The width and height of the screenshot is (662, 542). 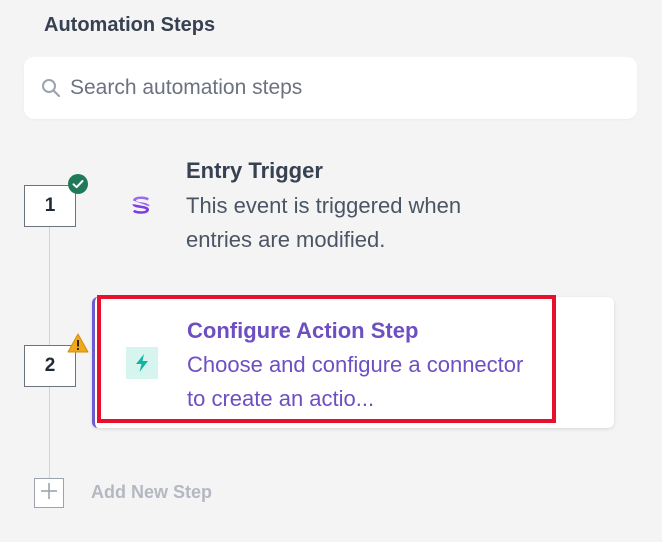 I want to click on plus-icon, so click(x=49, y=493).